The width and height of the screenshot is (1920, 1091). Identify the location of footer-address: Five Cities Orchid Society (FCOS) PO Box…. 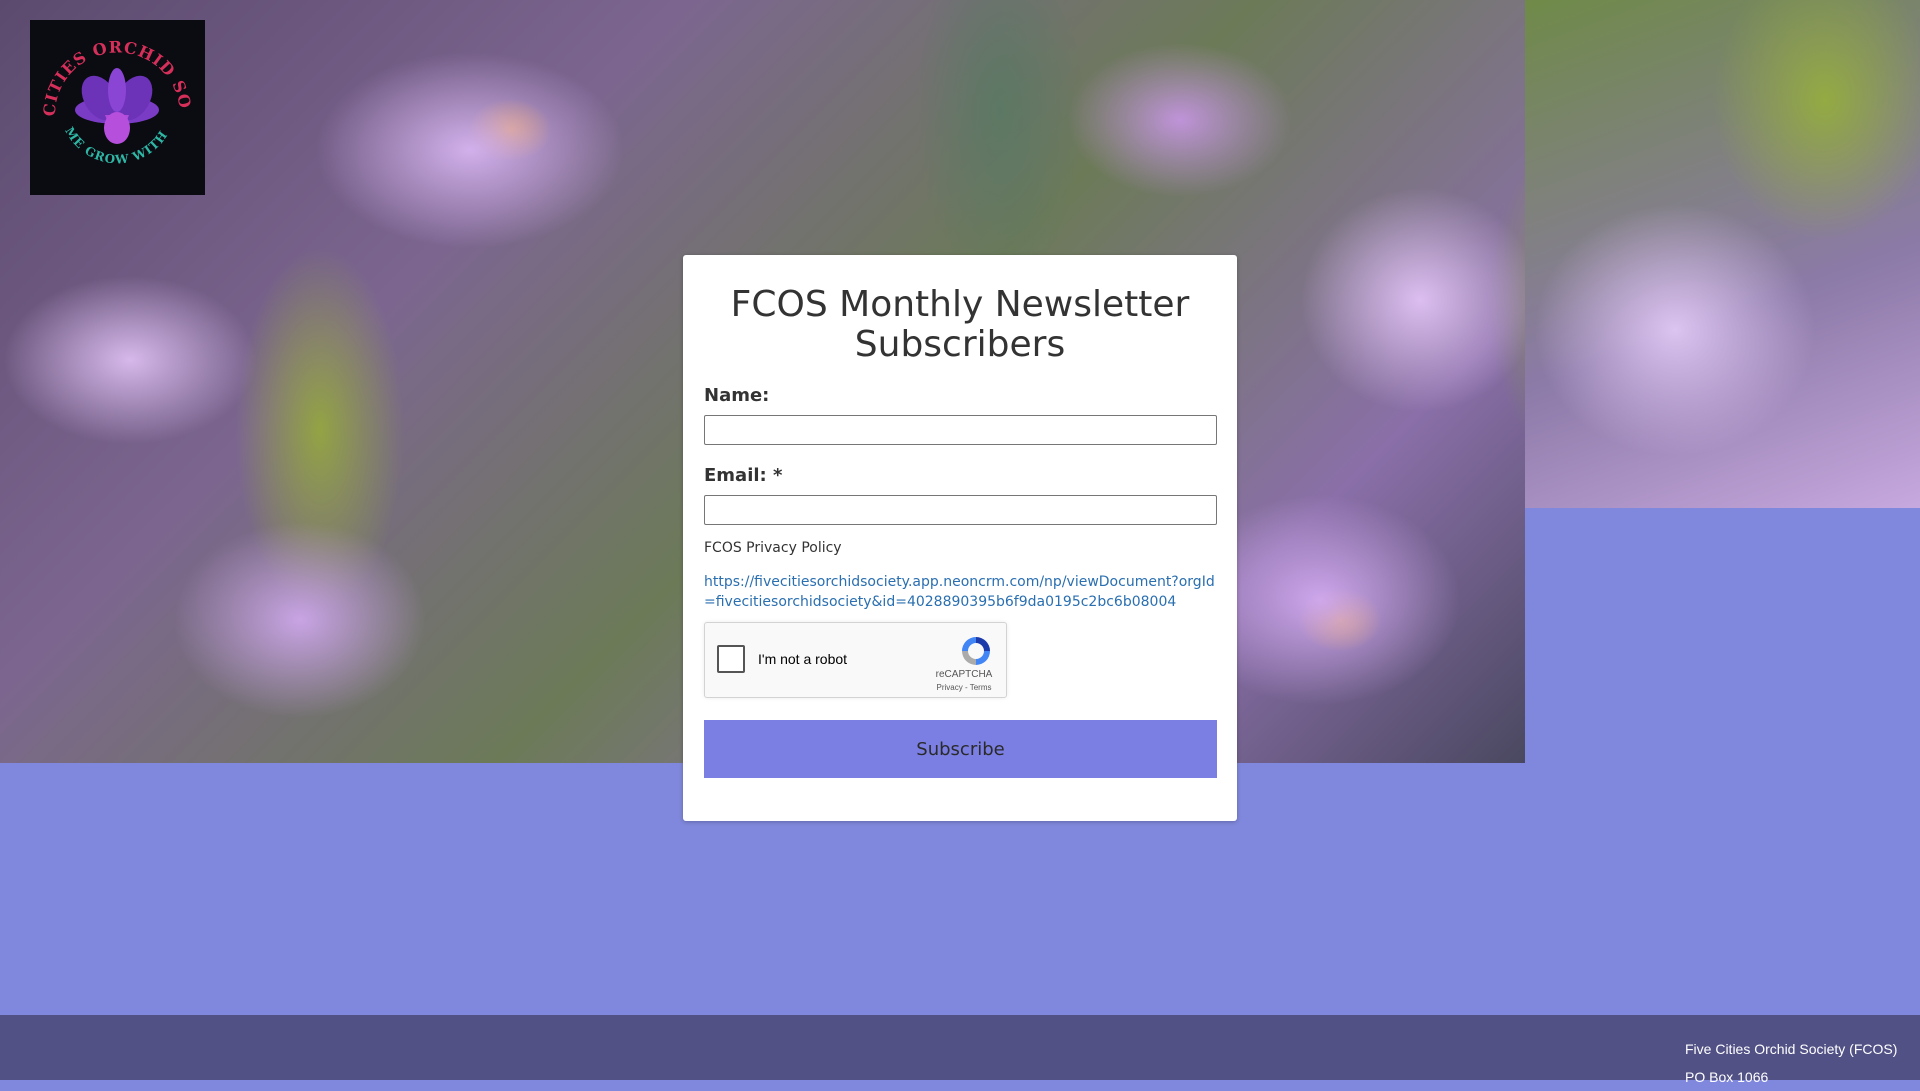
(1791, 1063).